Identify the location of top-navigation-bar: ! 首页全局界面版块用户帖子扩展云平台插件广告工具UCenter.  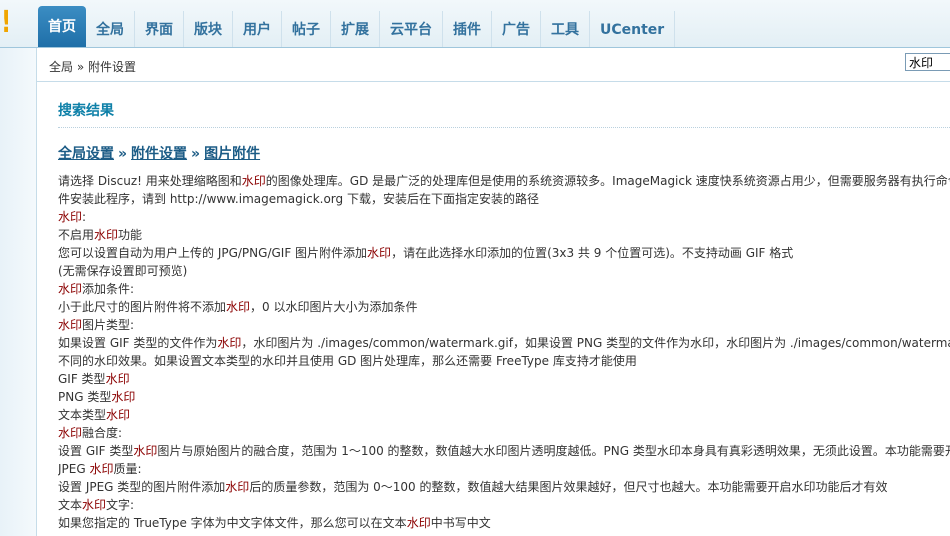
(475, 24).